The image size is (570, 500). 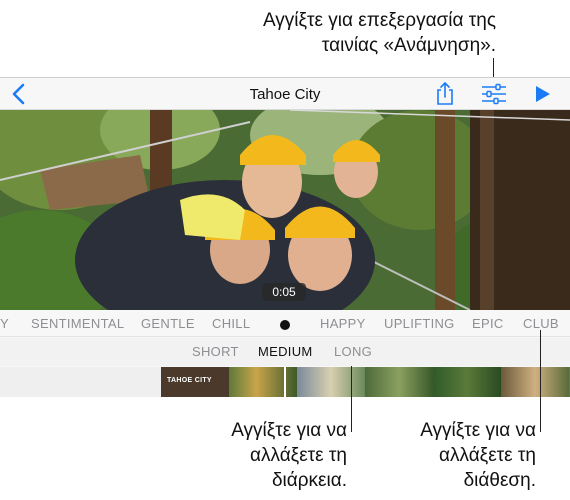 What do you see at coordinates (215, 351) in the screenshot?
I see `duration-option-short: SHORT` at bounding box center [215, 351].